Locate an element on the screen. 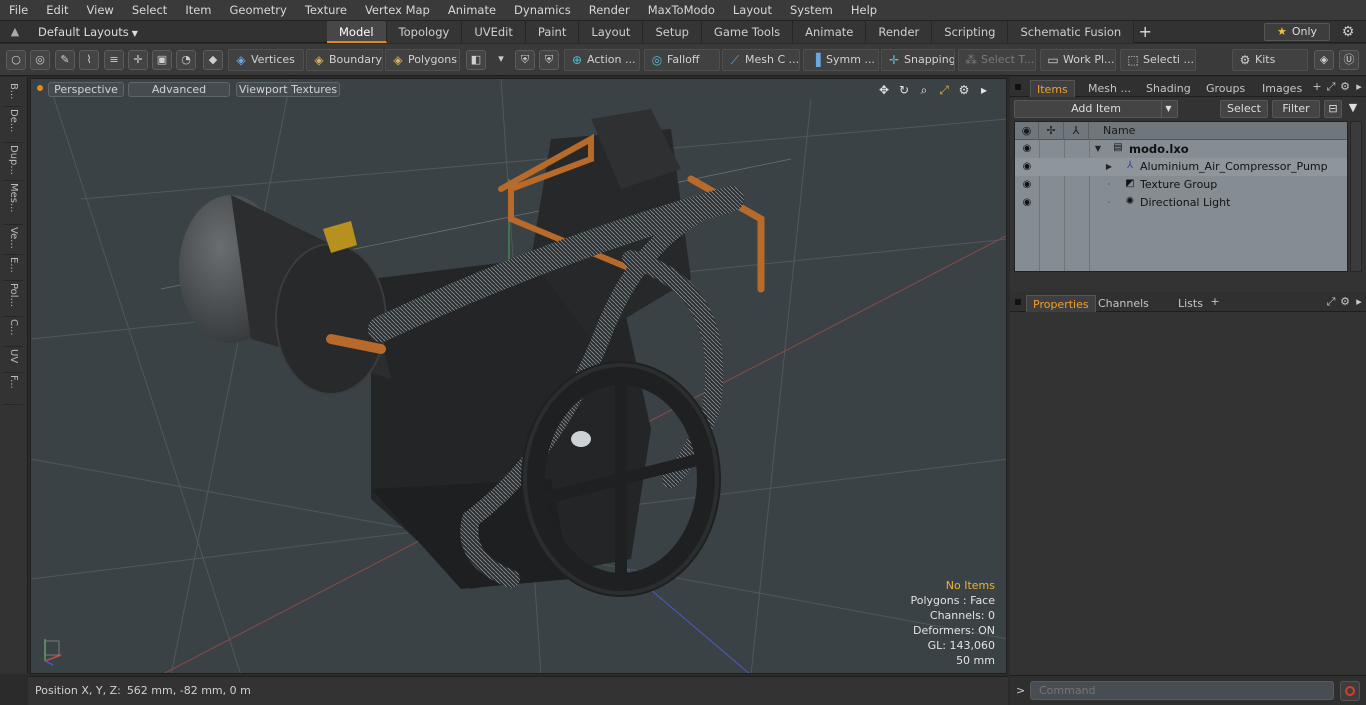 The width and height of the screenshot is (1366, 705). unreal-icon: Ⓤ is located at coordinates (1349, 60).